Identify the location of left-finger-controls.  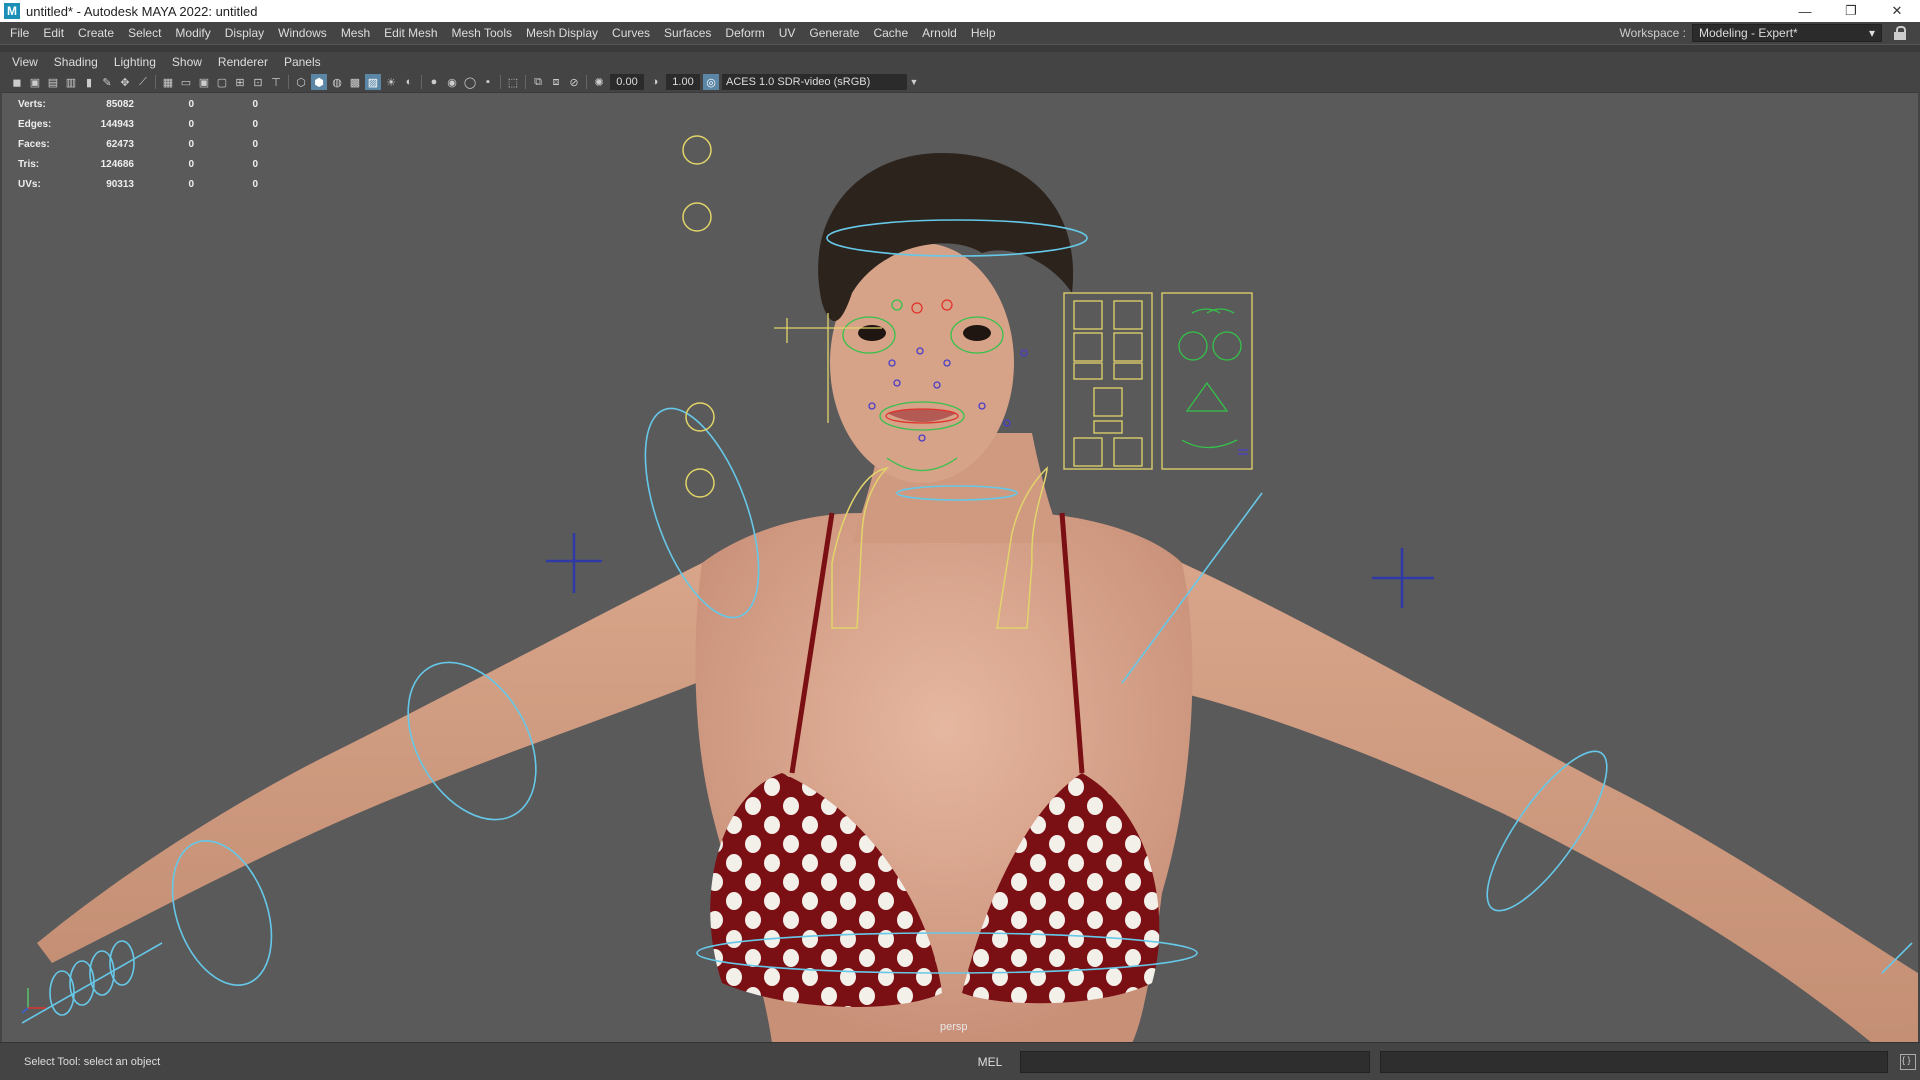
(92, 982).